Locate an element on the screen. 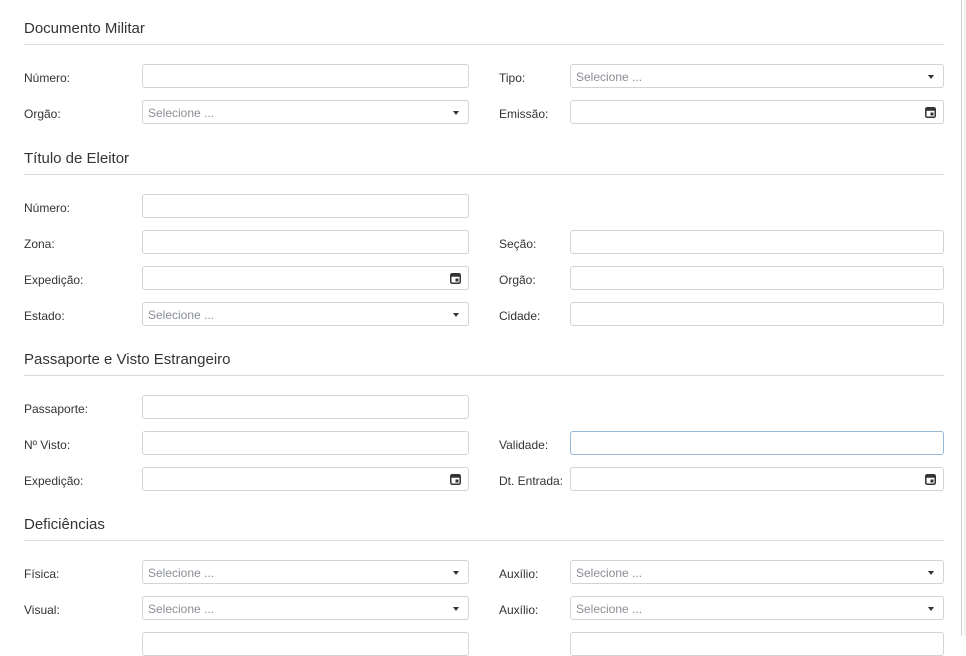 The height and width of the screenshot is (656, 966). label-eleitor-cidade: Cidade: is located at coordinates (520, 316).